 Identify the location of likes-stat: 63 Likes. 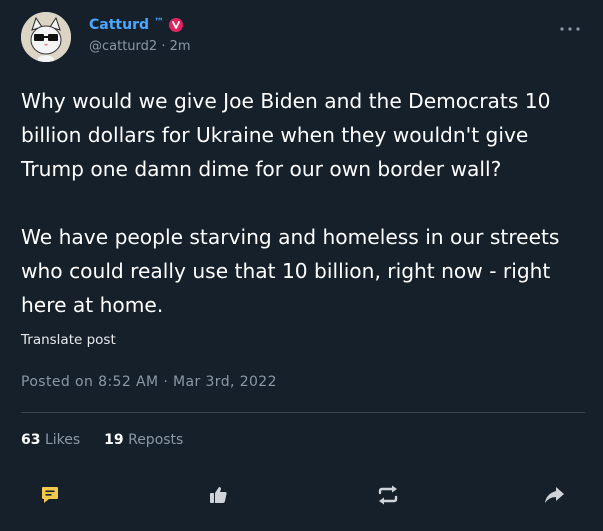
(50, 440).